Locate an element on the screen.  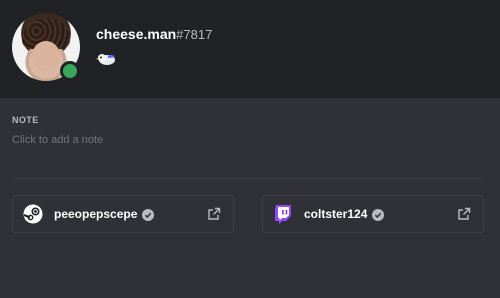
note-input: Click to add a note is located at coordinates (247, 140).